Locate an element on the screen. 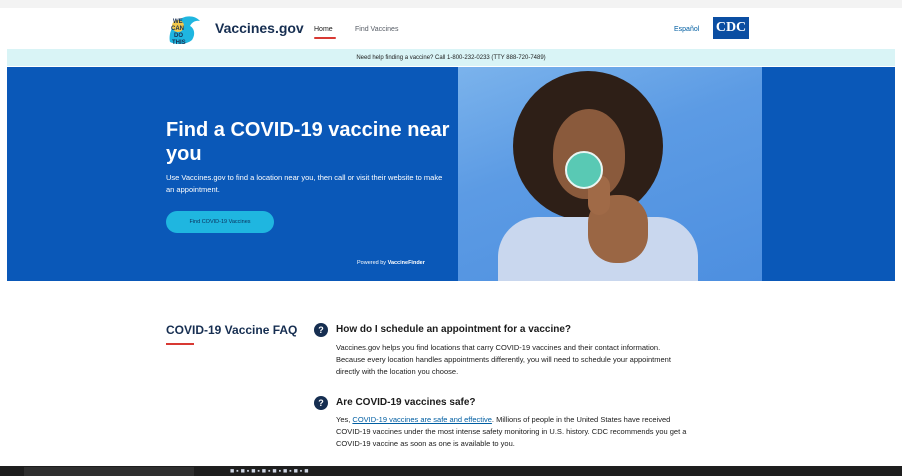 This screenshot has height=476, width=902. faq-title: COVID-19 Vaccine FAQ is located at coordinates (232, 330).